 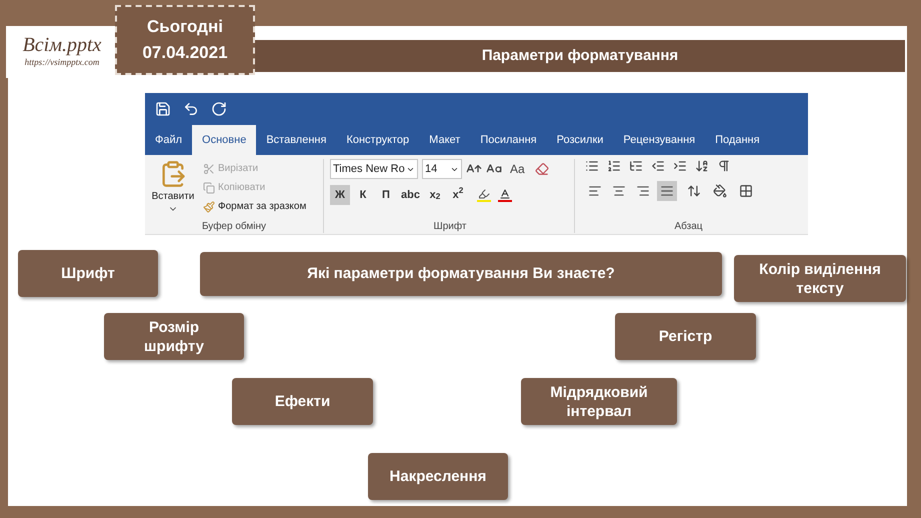 I want to click on align-button, so click(x=667, y=191).